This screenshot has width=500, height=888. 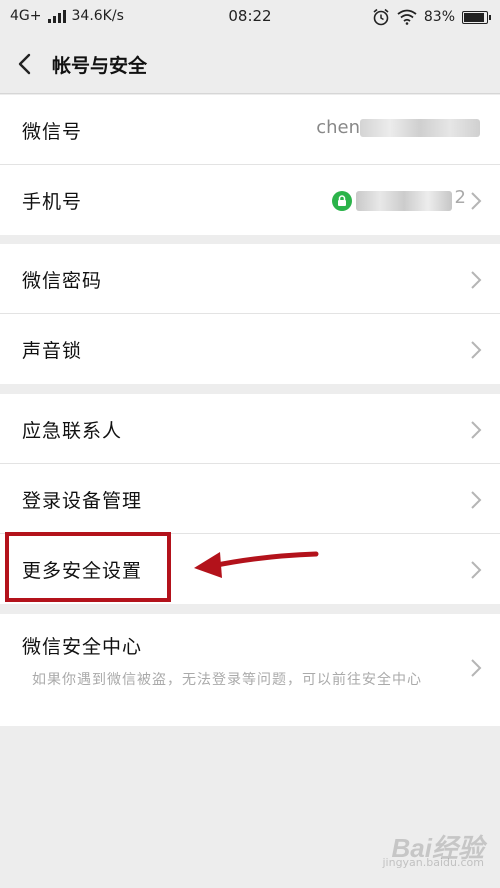 I want to click on phone-label: 手机号, so click(x=52, y=202).